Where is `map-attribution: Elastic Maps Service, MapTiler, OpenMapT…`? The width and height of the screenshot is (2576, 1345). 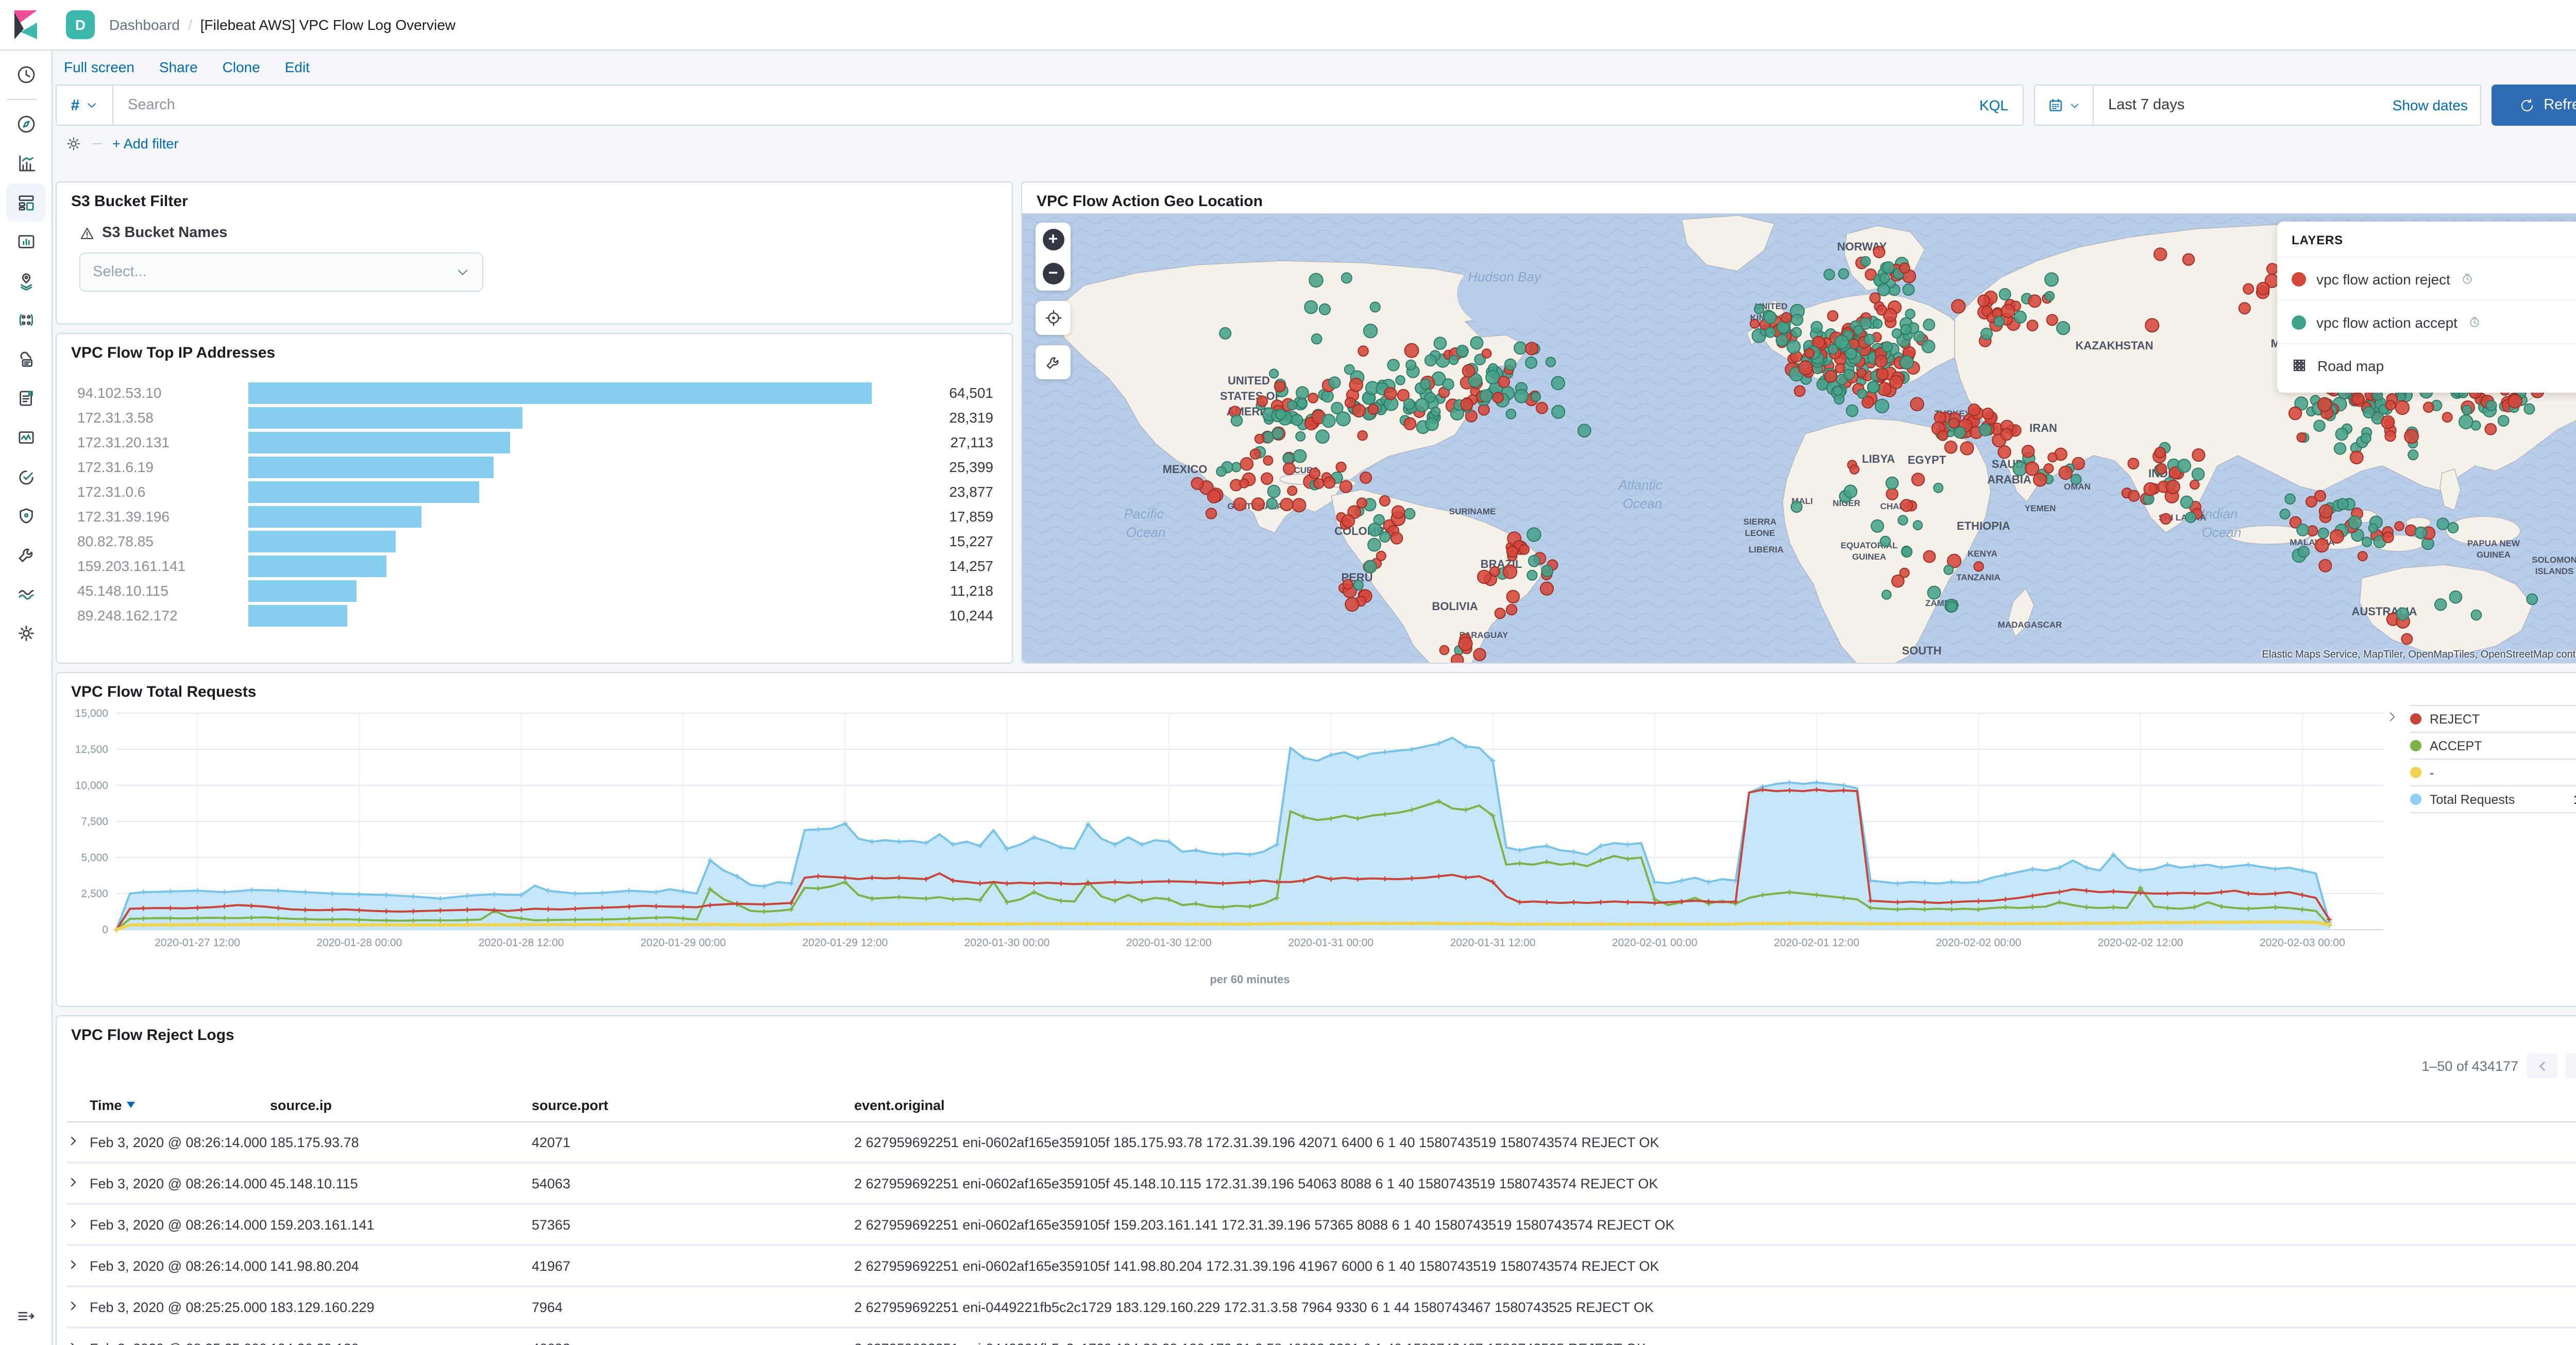
map-attribution: Elastic Maps Service, MapTiler, OpenMapT… is located at coordinates (2419, 655).